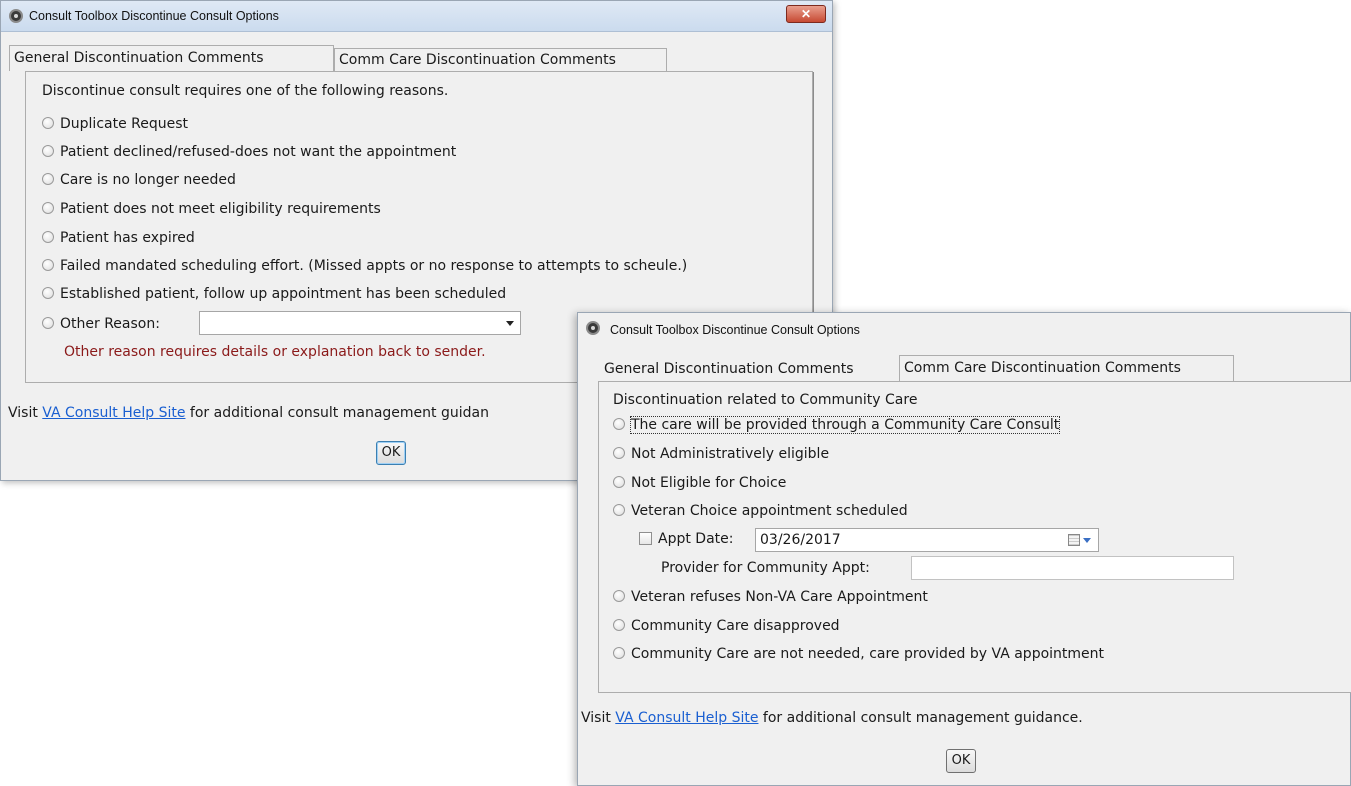  I want to click on radio-label: Veteran Choice appointment scheduled, so click(769, 511).